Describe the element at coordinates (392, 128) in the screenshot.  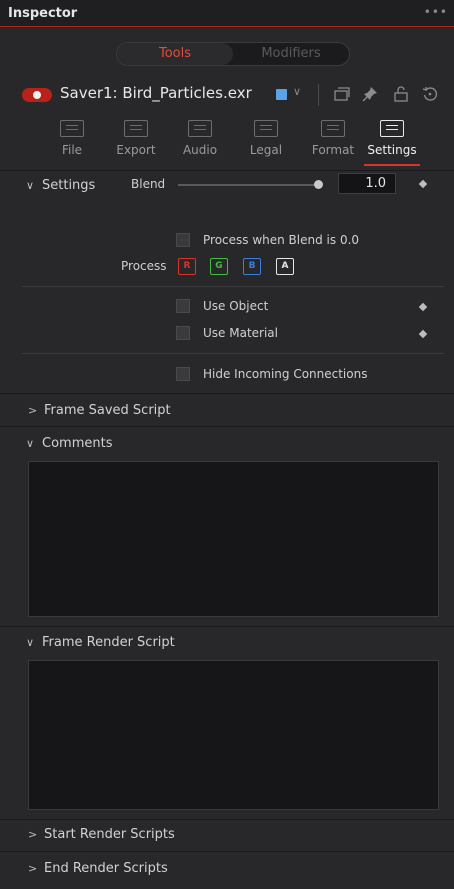
I see `settings-icon` at that location.